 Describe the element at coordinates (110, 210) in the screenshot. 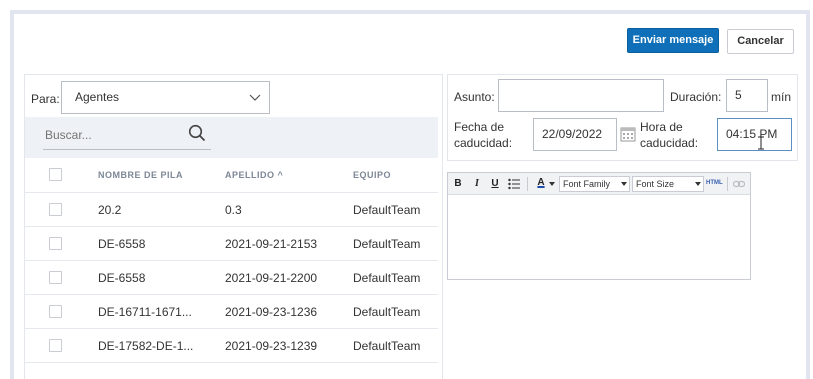

I see `cell-first-name: 20.2` at that location.